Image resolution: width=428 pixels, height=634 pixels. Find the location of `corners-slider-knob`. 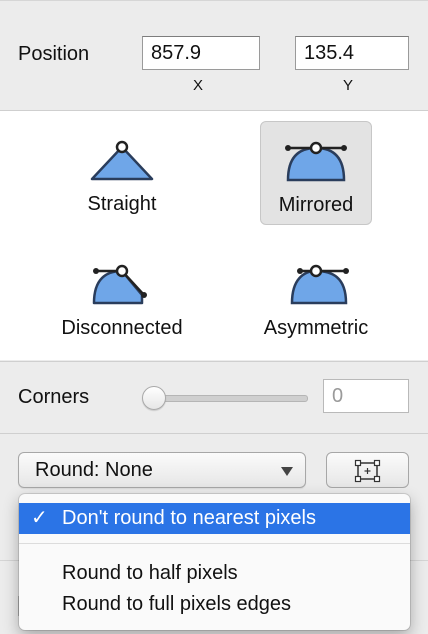

corners-slider-knob is located at coordinates (154, 398).